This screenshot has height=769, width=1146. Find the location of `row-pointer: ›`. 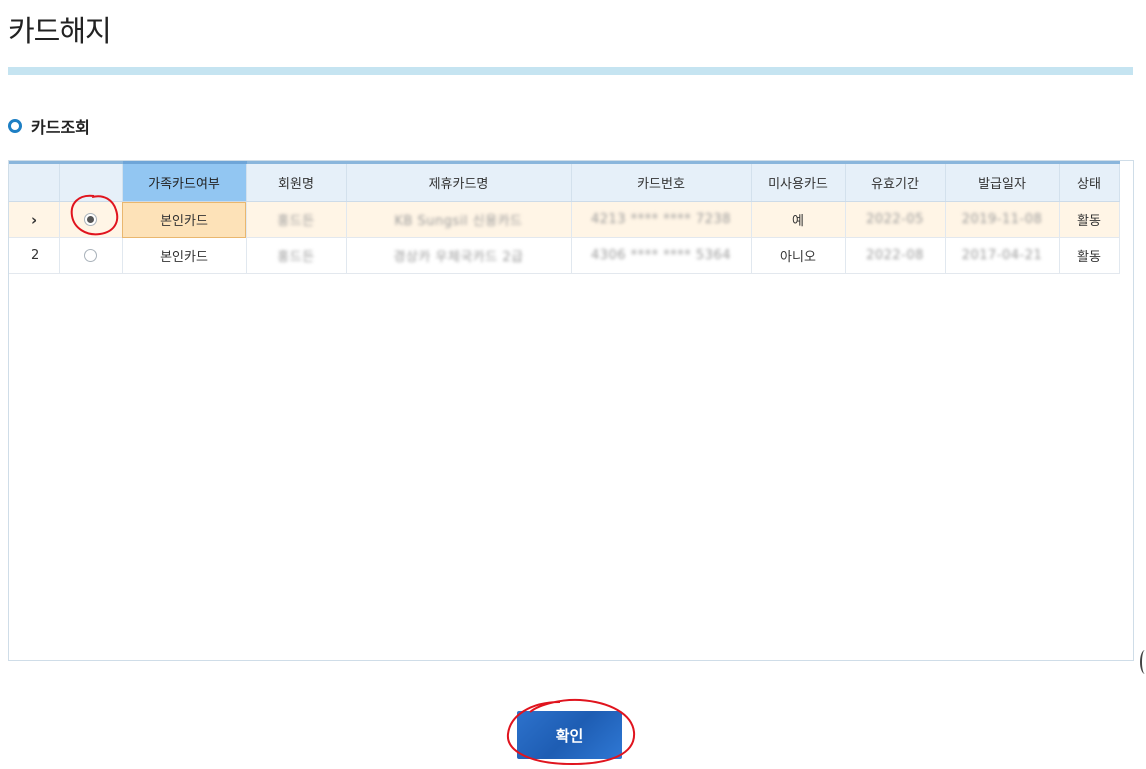

row-pointer: › is located at coordinates (34, 219).